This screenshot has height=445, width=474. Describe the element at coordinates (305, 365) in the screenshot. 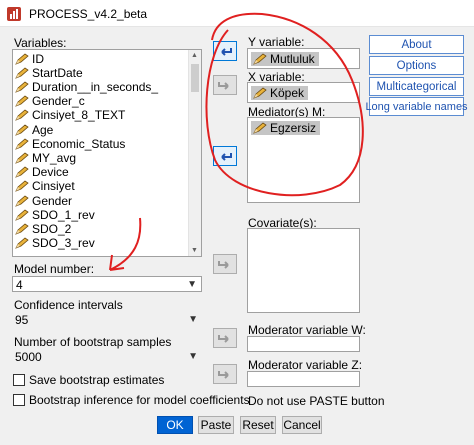

I see `moderator-z-label: Moderator variable Z:` at that location.